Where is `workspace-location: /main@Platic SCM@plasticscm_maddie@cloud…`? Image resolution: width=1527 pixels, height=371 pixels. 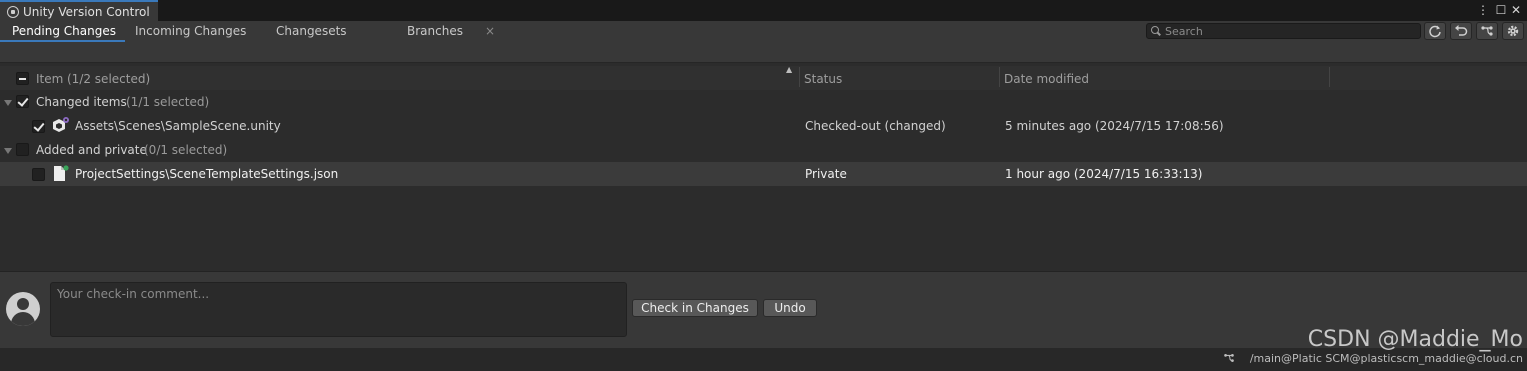
workspace-location: /main@Platic SCM@plasticscm_maddie@cloud… is located at coordinates (1386, 358).